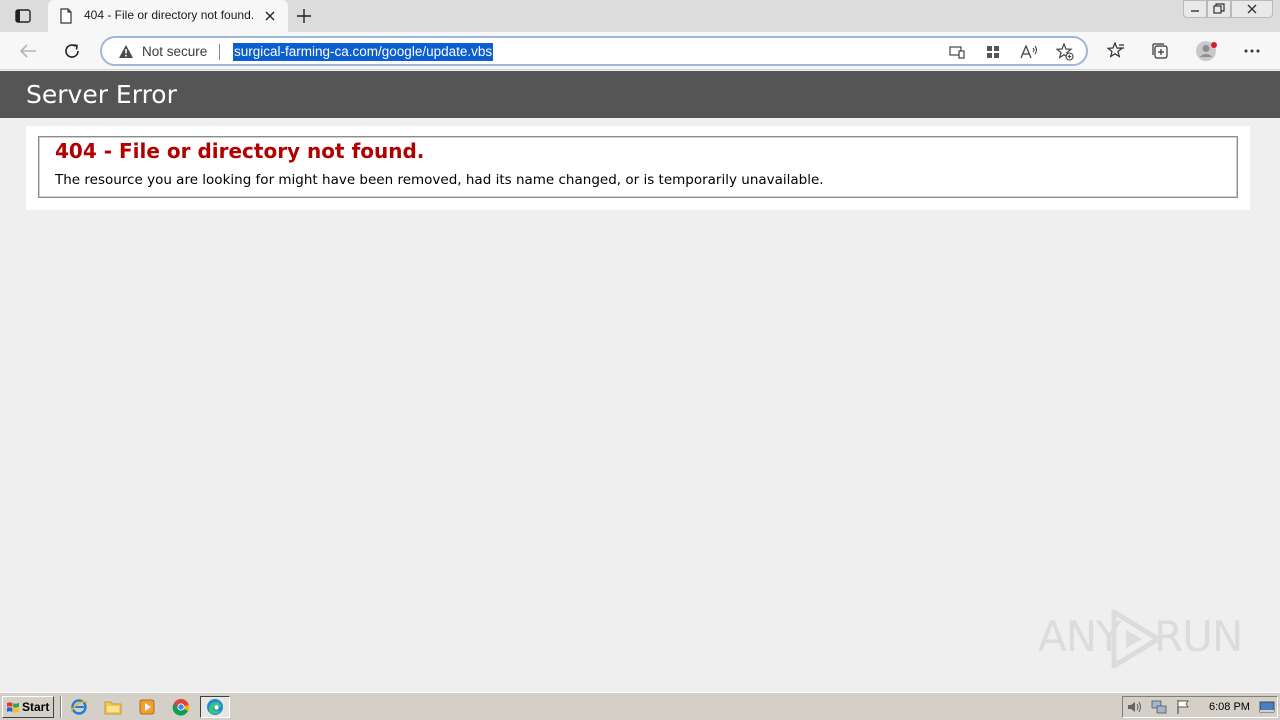 The width and height of the screenshot is (1280, 720). What do you see at coordinates (181, 707) in the screenshot?
I see `chrome-icon` at bounding box center [181, 707].